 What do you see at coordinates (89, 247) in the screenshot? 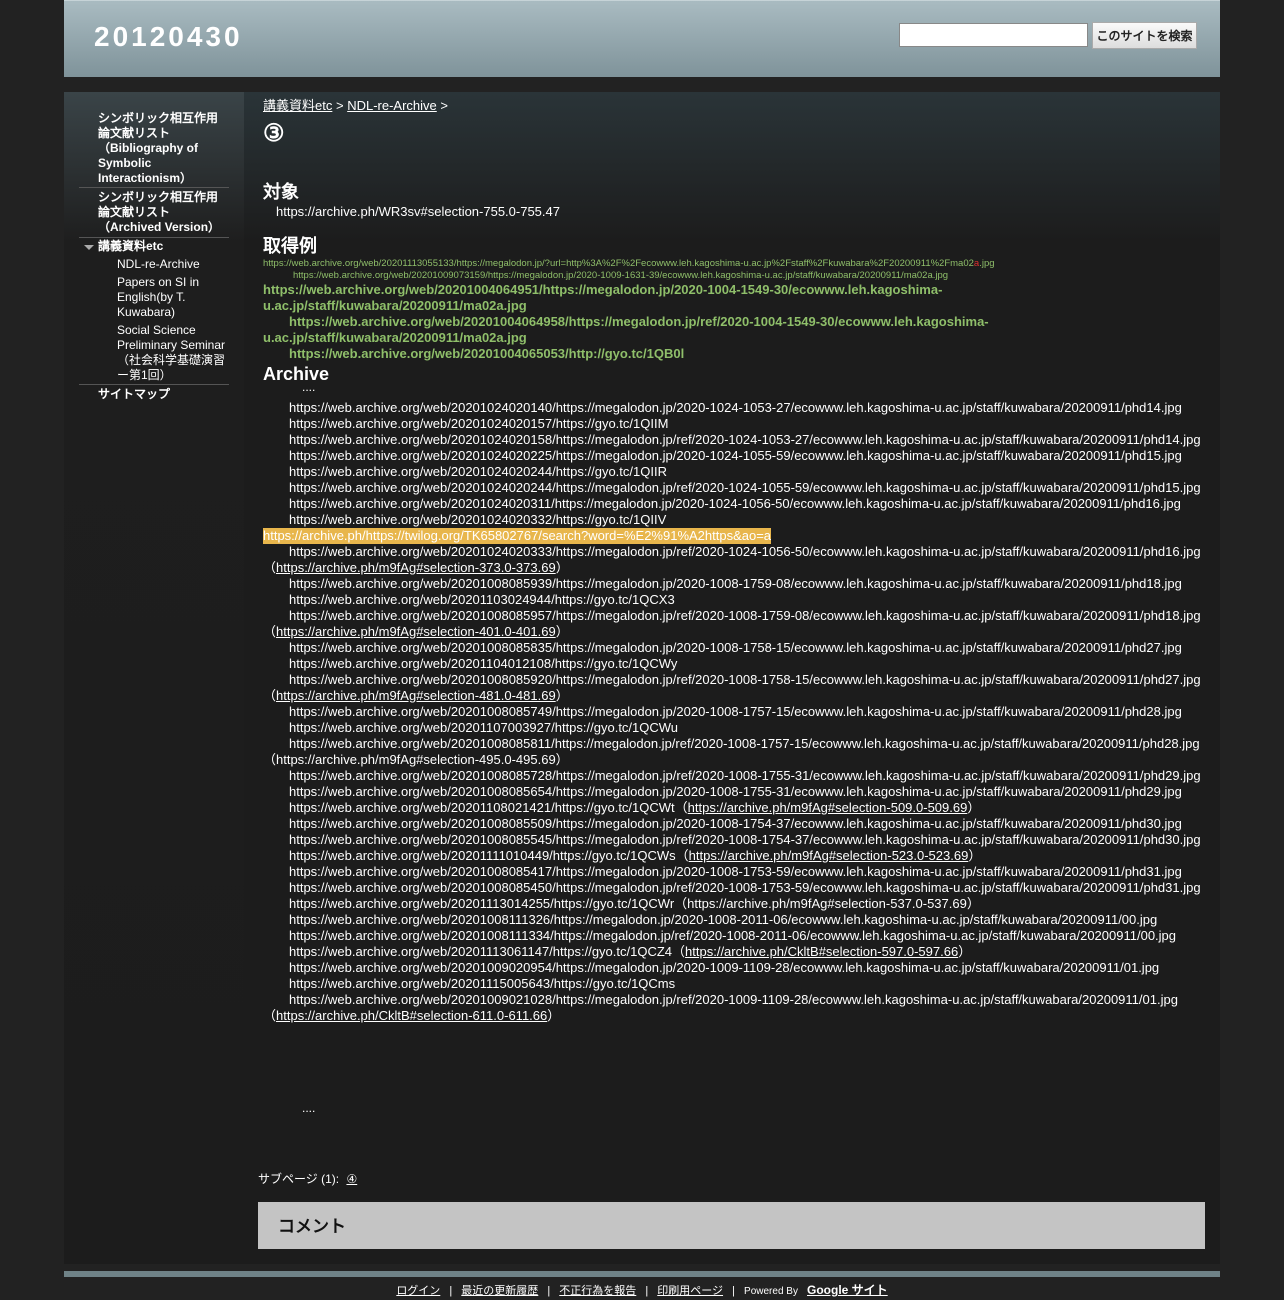
I see `expand-arrow-icon` at bounding box center [89, 247].